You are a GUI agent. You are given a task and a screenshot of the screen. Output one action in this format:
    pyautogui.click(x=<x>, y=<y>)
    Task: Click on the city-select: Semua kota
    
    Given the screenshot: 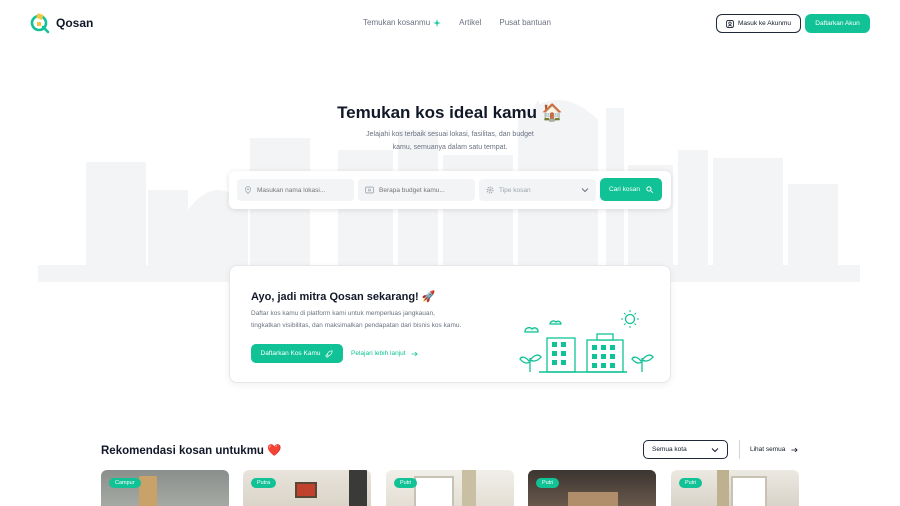 What is the action you would take?
    pyautogui.click(x=685, y=449)
    